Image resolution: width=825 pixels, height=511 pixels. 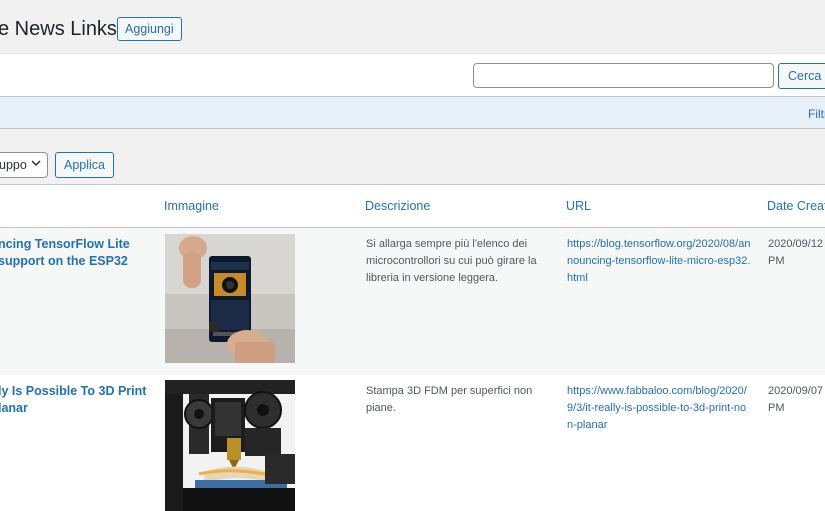 What do you see at coordinates (796, 391) in the screenshot?
I see `row-date: 2020/09/07` at bounding box center [796, 391].